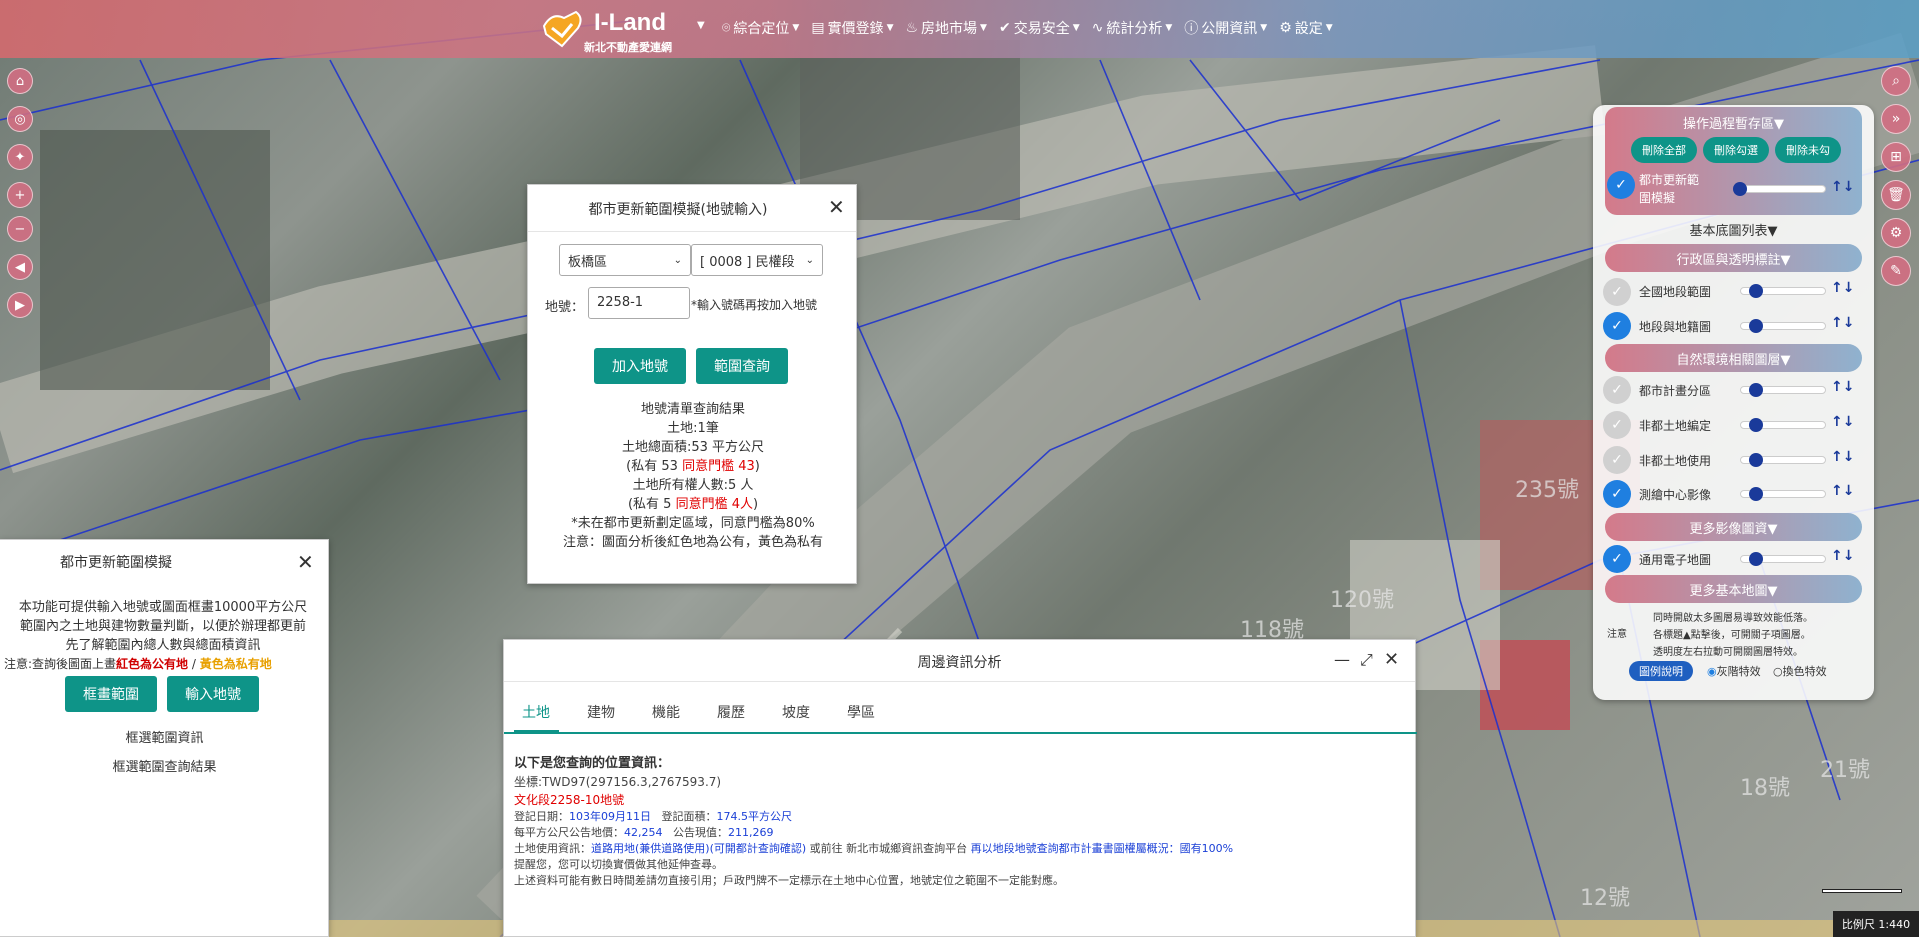 Image resolution: width=1919 pixels, height=937 pixels. Describe the element at coordinates (731, 712) in the screenshot. I see `tab-history: 履歷` at that location.